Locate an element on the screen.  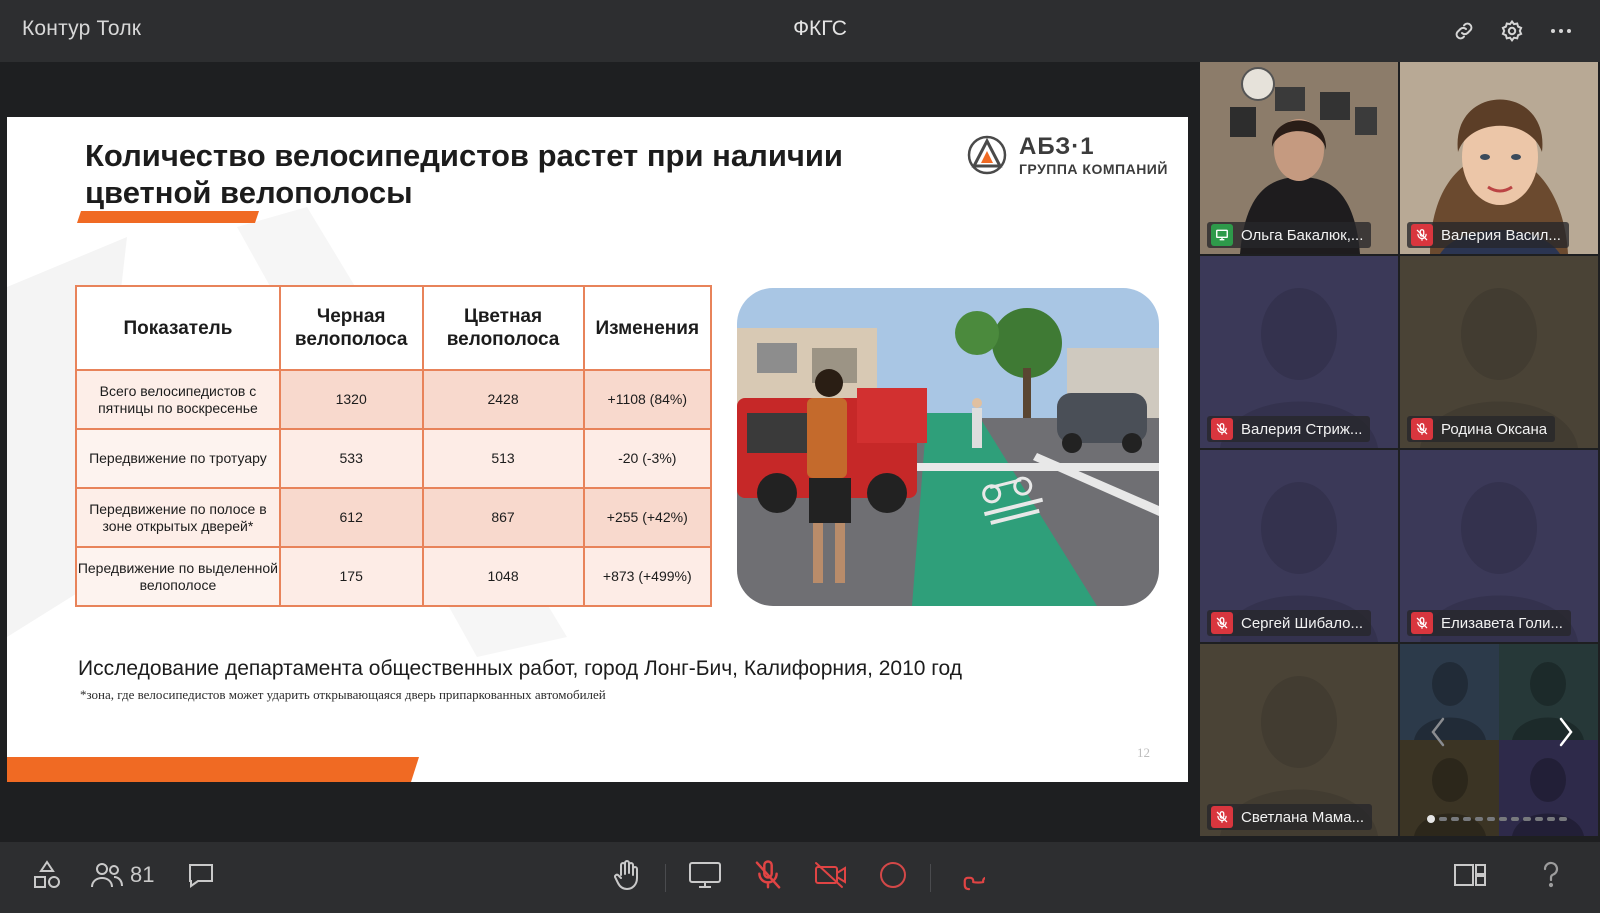
table-cell: 1048 is located at coordinates (503, 576).